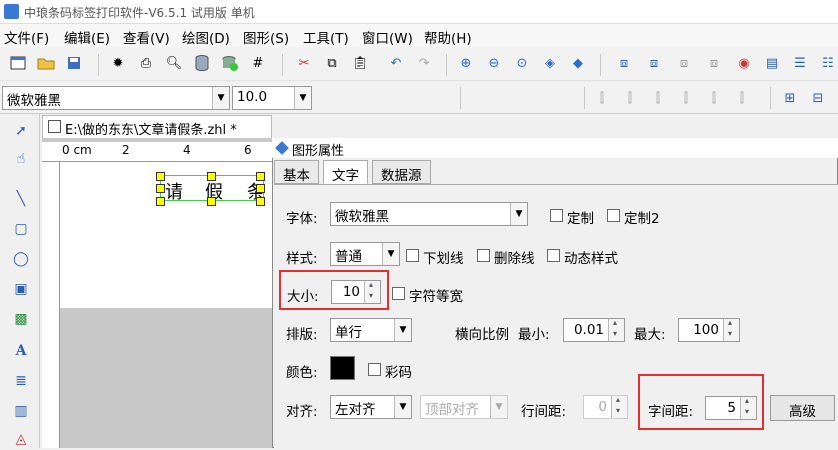 The height and width of the screenshot is (450, 838). I want to click on menu-tools: 工具(T), so click(326, 37).